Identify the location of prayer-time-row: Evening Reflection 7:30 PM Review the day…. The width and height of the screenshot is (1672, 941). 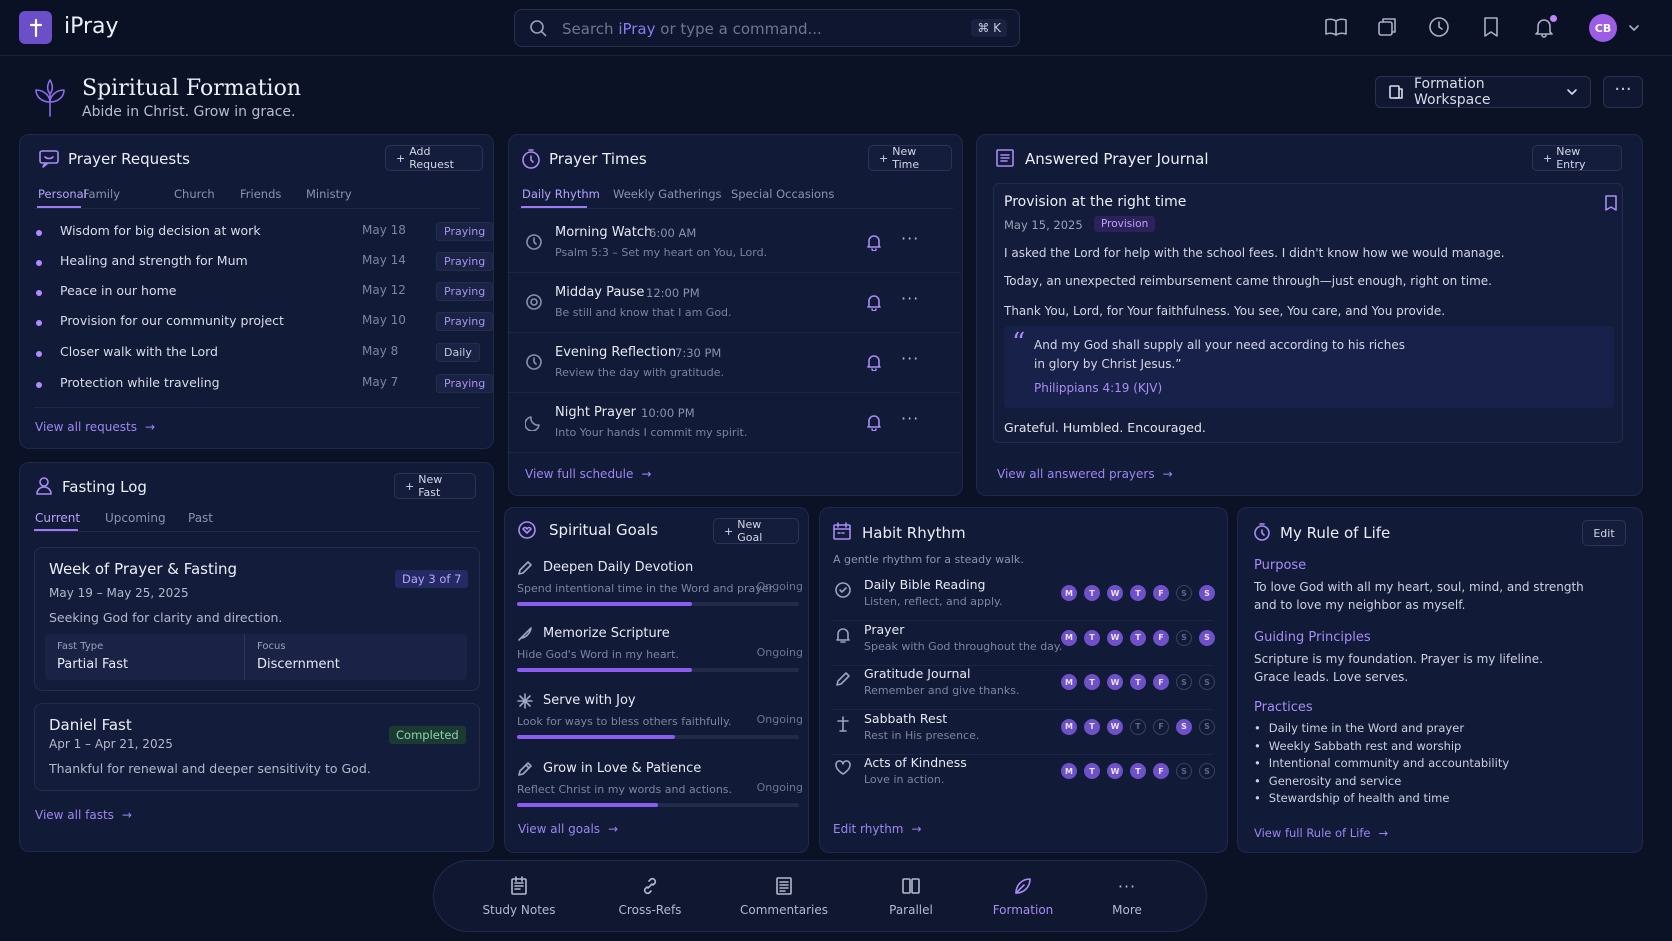
(735, 364).